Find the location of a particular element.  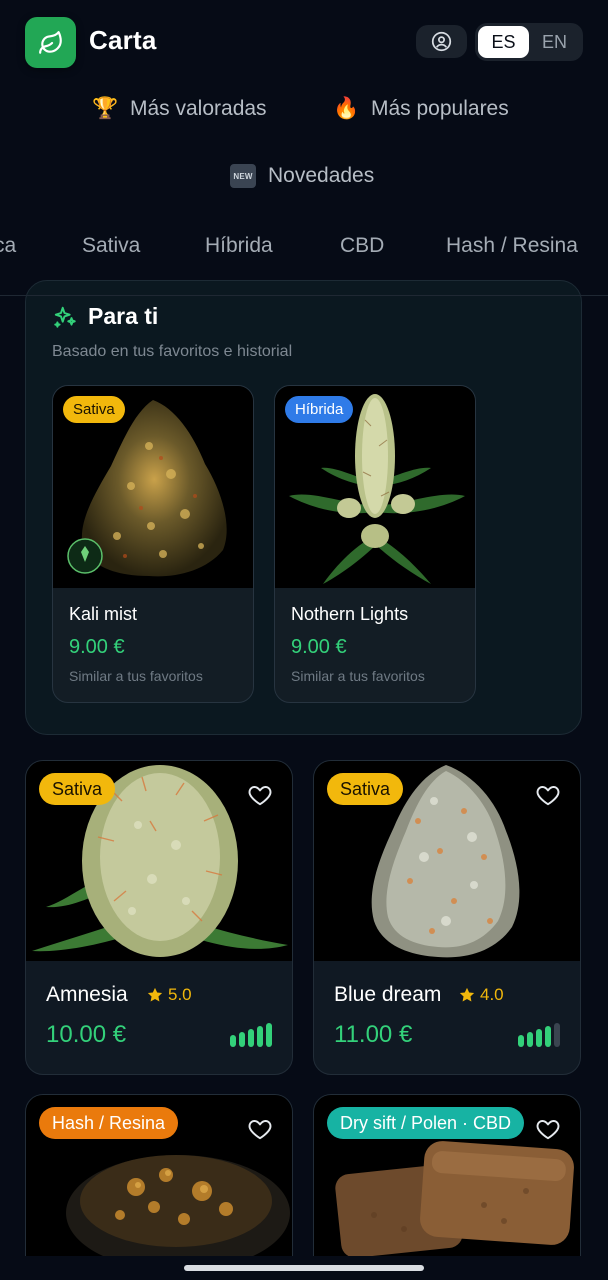

header-divider is located at coordinates (304, 295).